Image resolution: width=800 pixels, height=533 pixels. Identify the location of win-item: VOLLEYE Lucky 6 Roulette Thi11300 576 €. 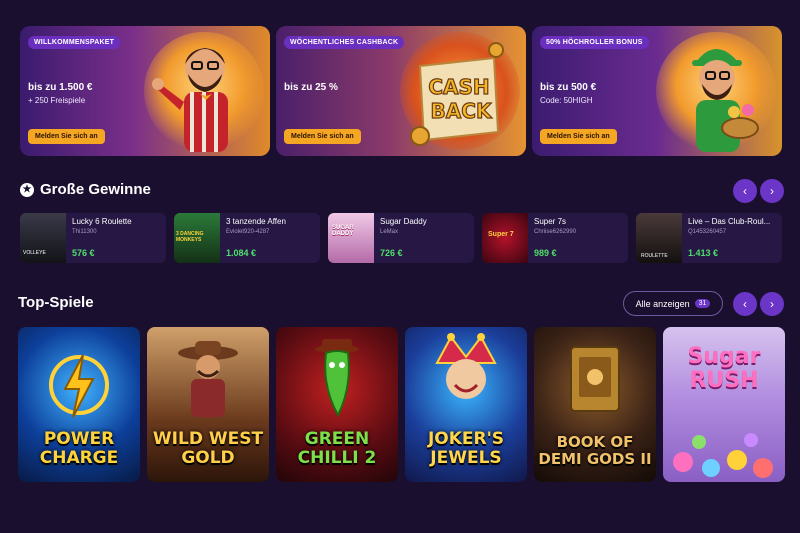
(93, 238).